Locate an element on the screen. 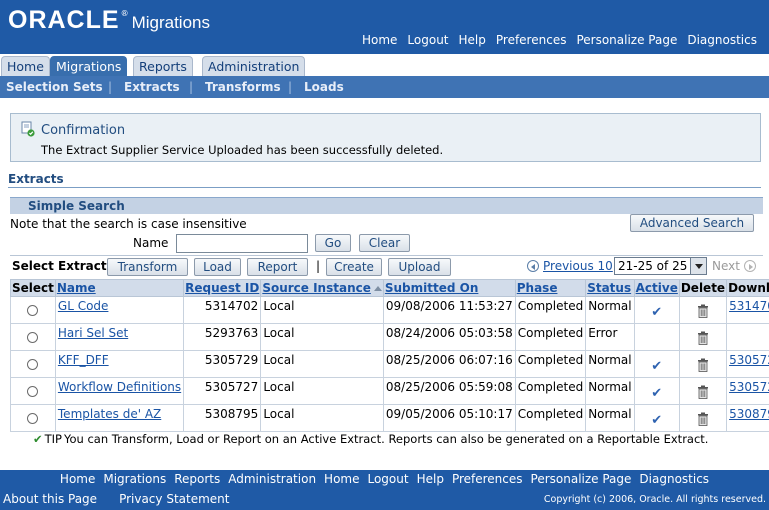  global-link-help: Help is located at coordinates (472, 40).